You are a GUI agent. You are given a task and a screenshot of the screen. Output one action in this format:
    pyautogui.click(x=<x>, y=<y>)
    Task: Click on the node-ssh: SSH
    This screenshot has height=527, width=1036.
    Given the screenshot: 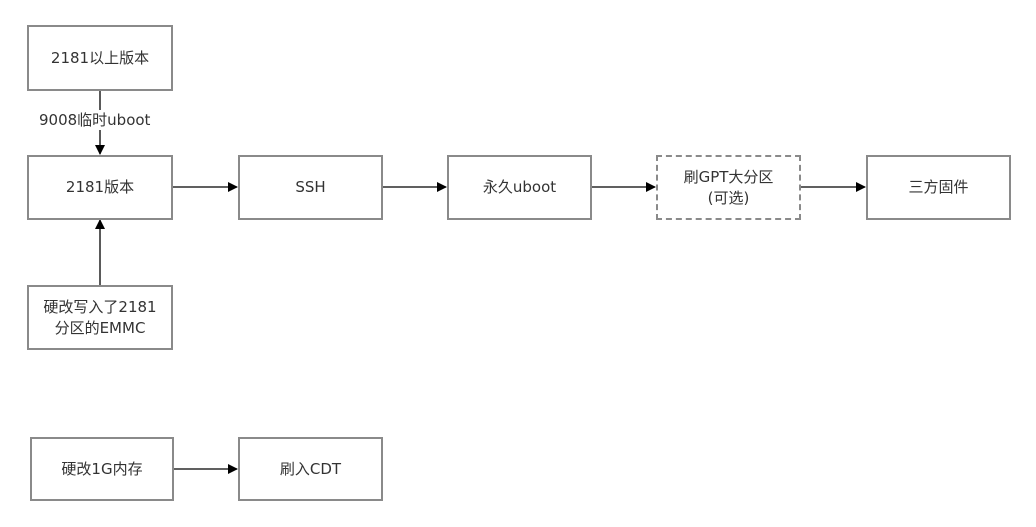 What is the action you would take?
    pyautogui.click(x=310, y=187)
    